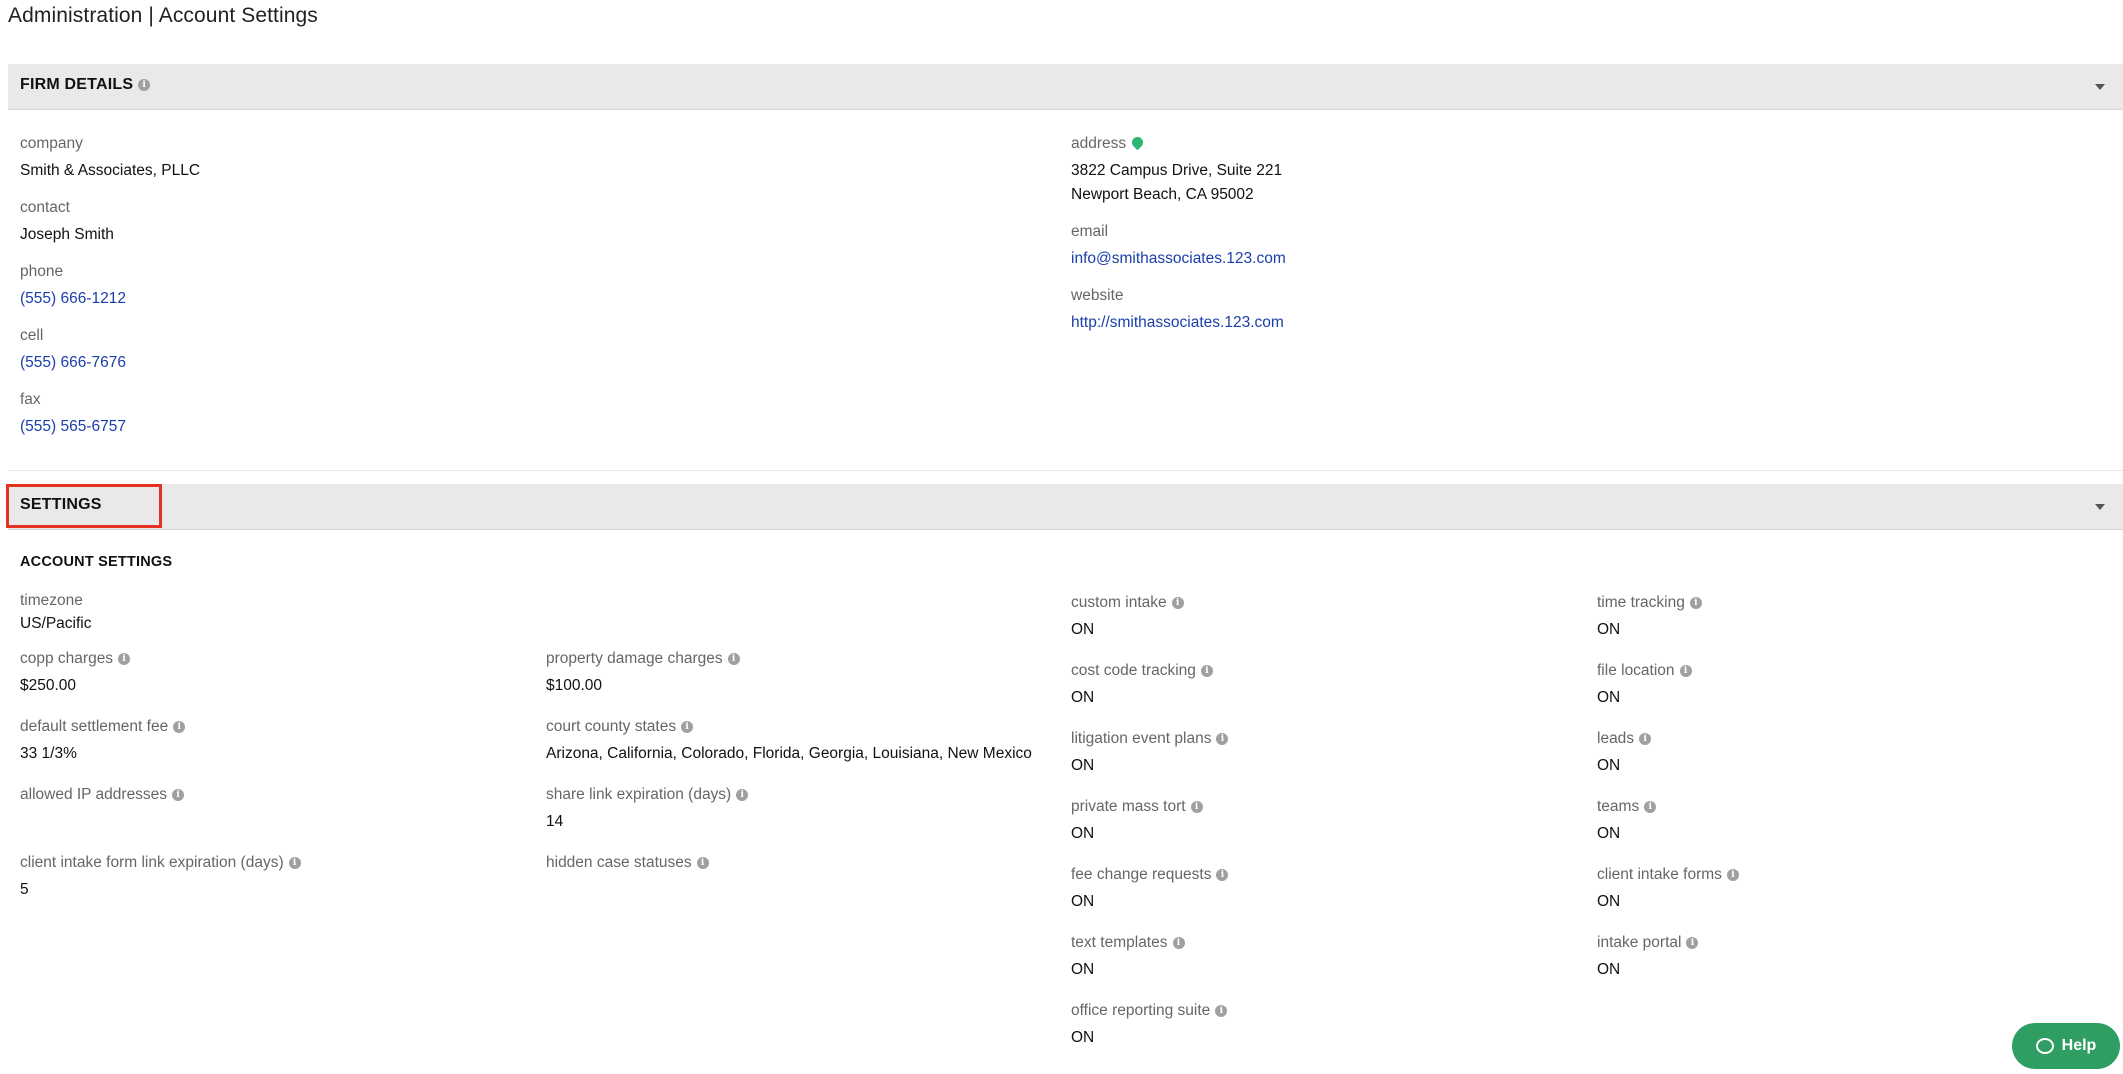 Image resolution: width=2123 pixels, height=1074 pixels. What do you see at coordinates (1624, 739) in the screenshot?
I see `leads-label: leads i` at bounding box center [1624, 739].